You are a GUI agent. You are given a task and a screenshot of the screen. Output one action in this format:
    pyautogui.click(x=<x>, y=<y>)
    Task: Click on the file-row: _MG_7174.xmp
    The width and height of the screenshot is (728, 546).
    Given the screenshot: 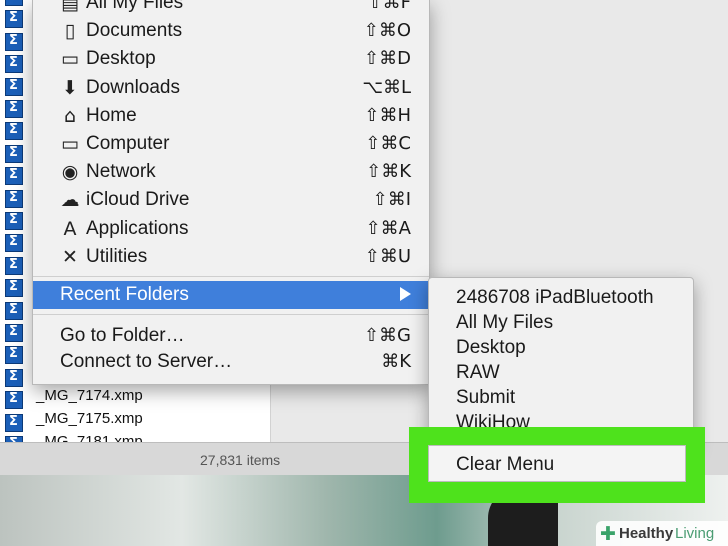 What is the action you would take?
    pyautogui.click(x=89, y=395)
    